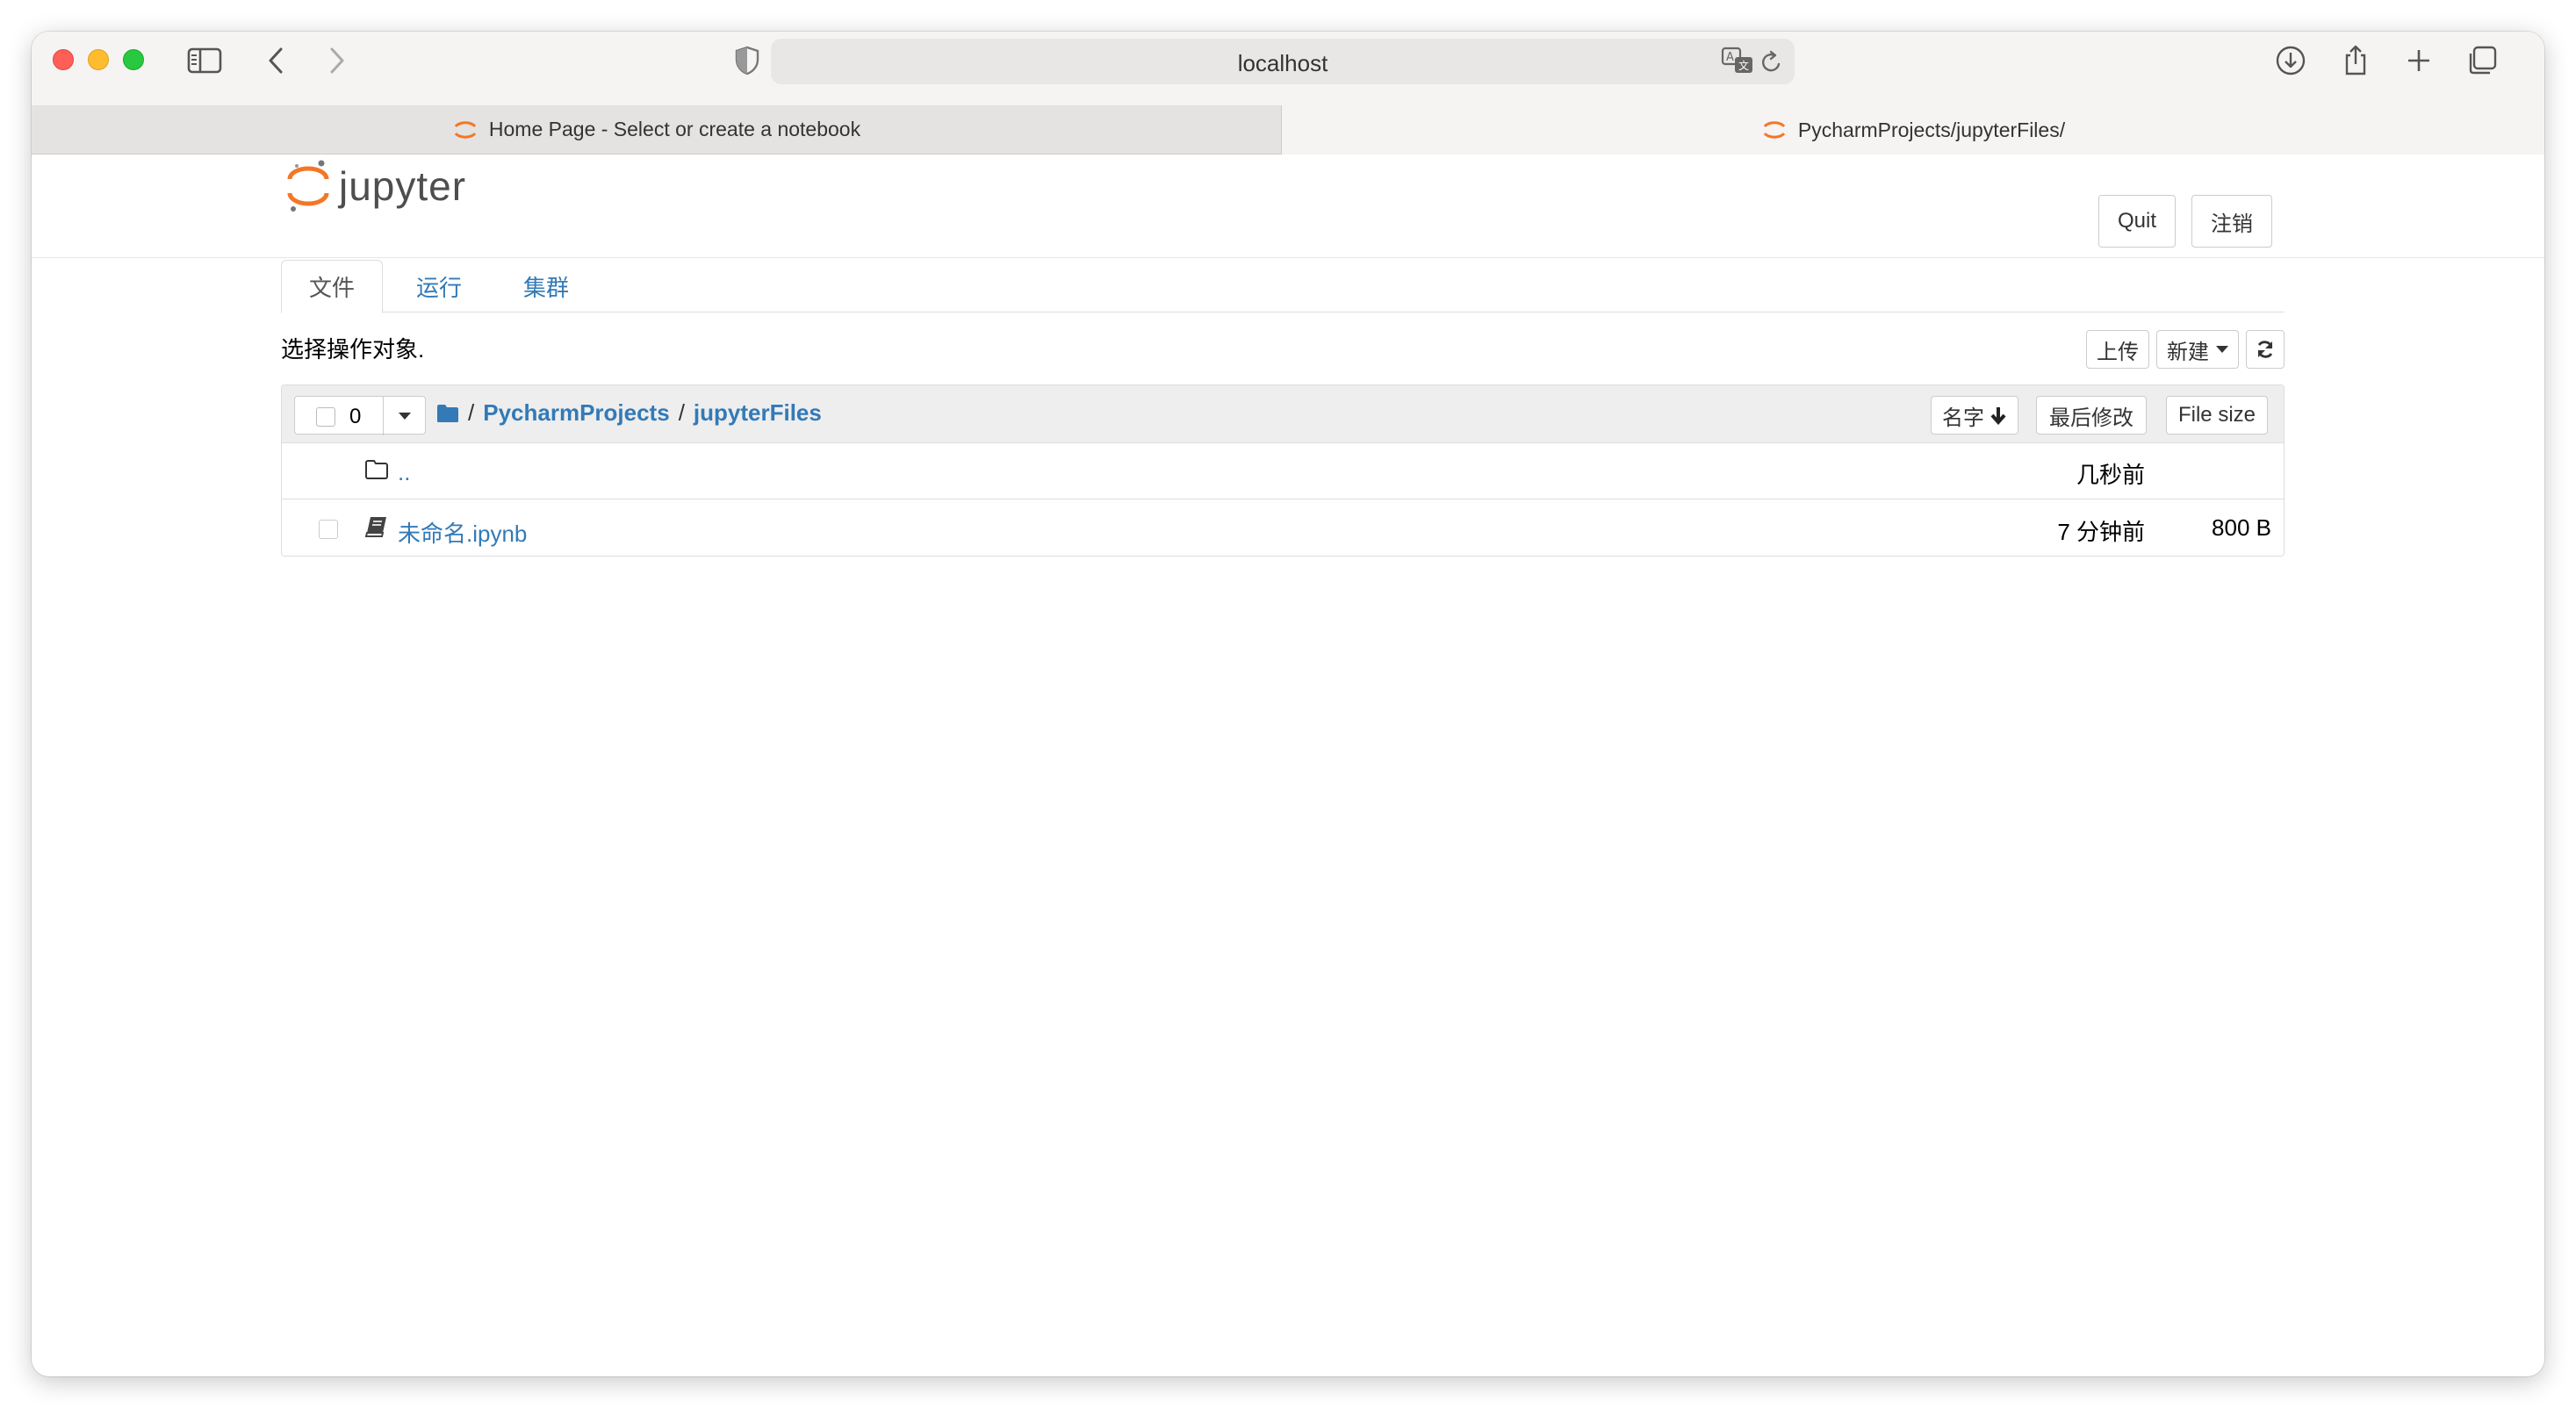  Describe the element at coordinates (325, 417) in the screenshot. I see `select-all-checkbox` at that location.